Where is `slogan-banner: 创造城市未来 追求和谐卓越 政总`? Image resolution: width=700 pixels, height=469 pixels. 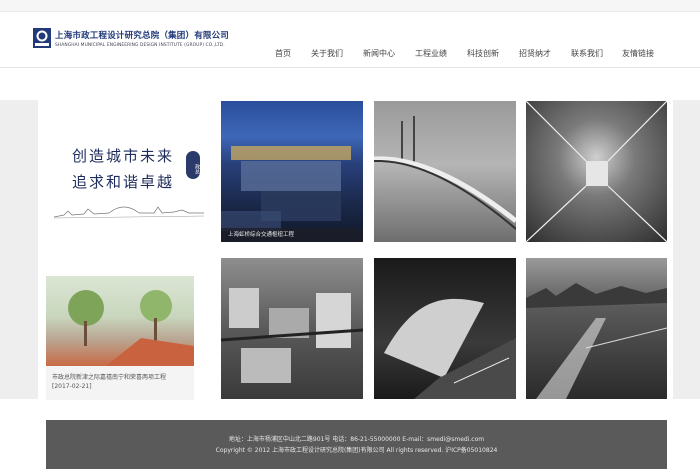
slogan-banner: 创造城市未来 追求和谐卓越 政总 is located at coordinates (128, 171).